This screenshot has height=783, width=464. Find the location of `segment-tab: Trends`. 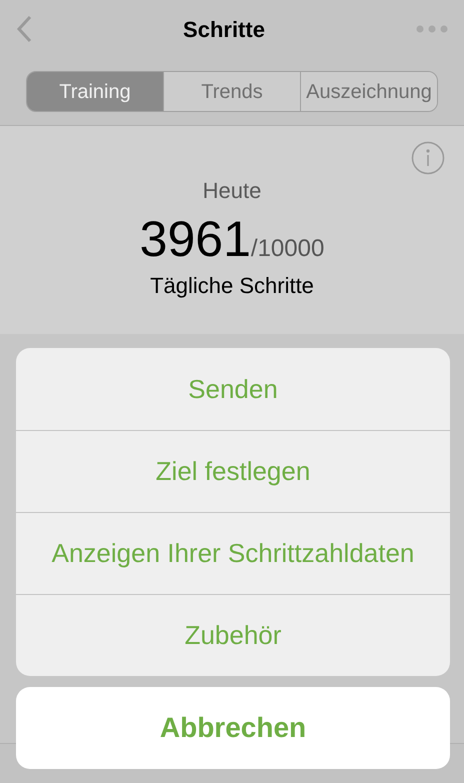

segment-tab: Trends is located at coordinates (231, 91).